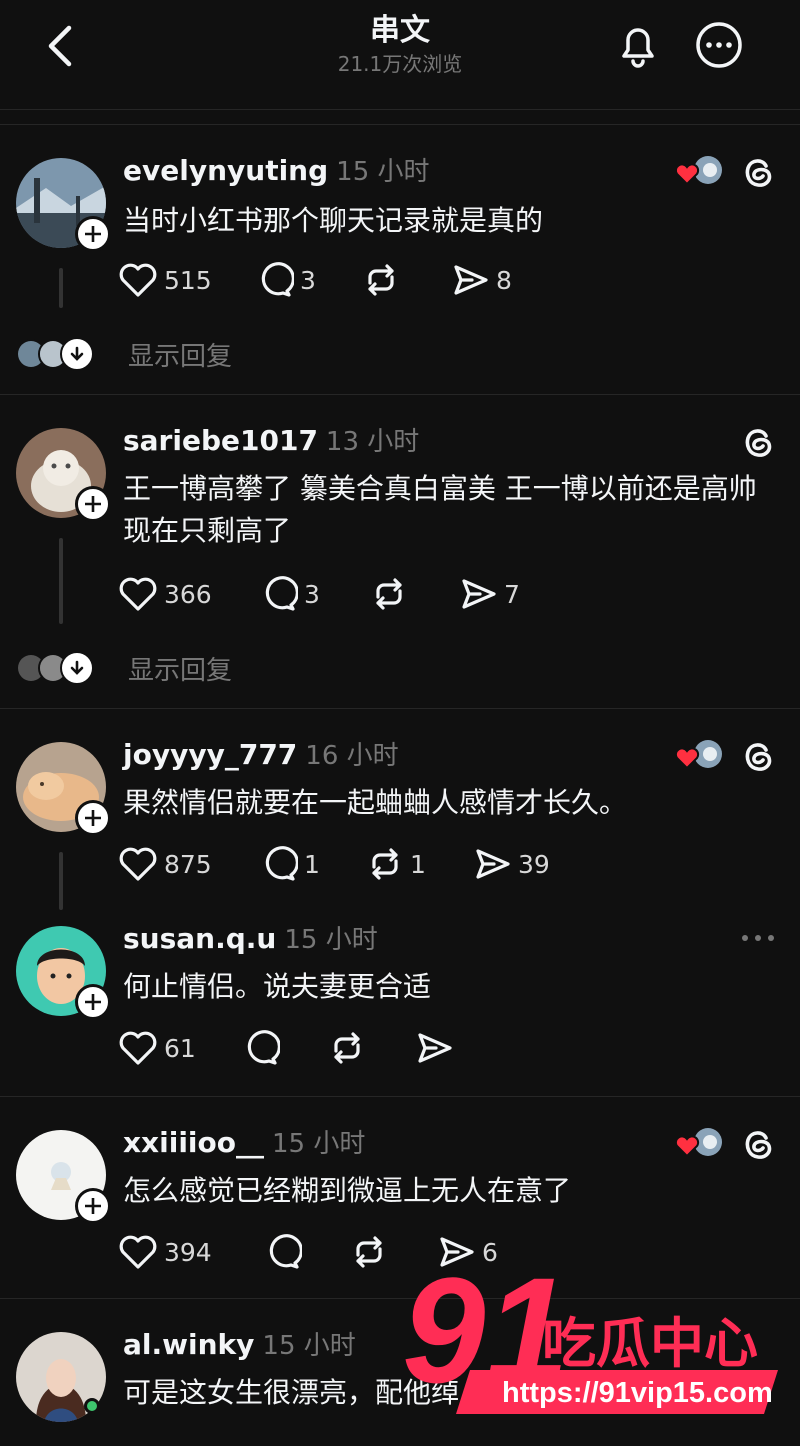 Image resolution: width=800 pixels, height=1446 pixels. I want to click on like-button: 515, so click(187, 280).